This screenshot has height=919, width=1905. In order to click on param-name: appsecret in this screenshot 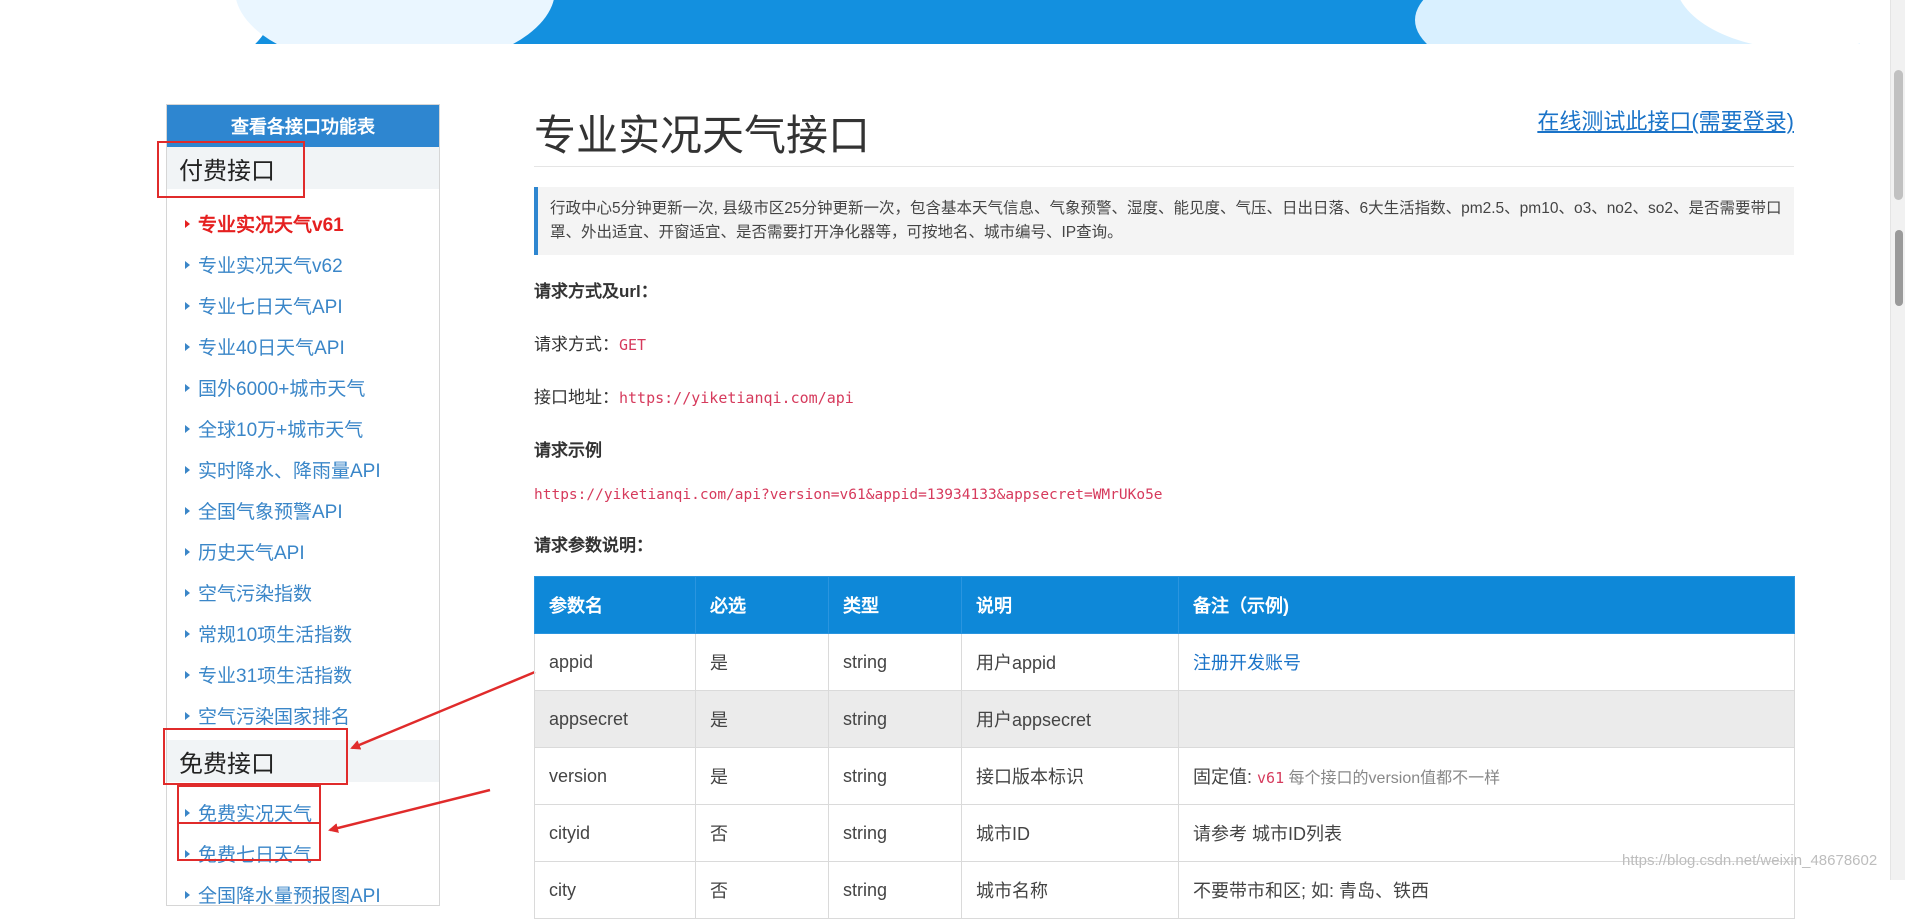, I will do `click(615, 719)`.